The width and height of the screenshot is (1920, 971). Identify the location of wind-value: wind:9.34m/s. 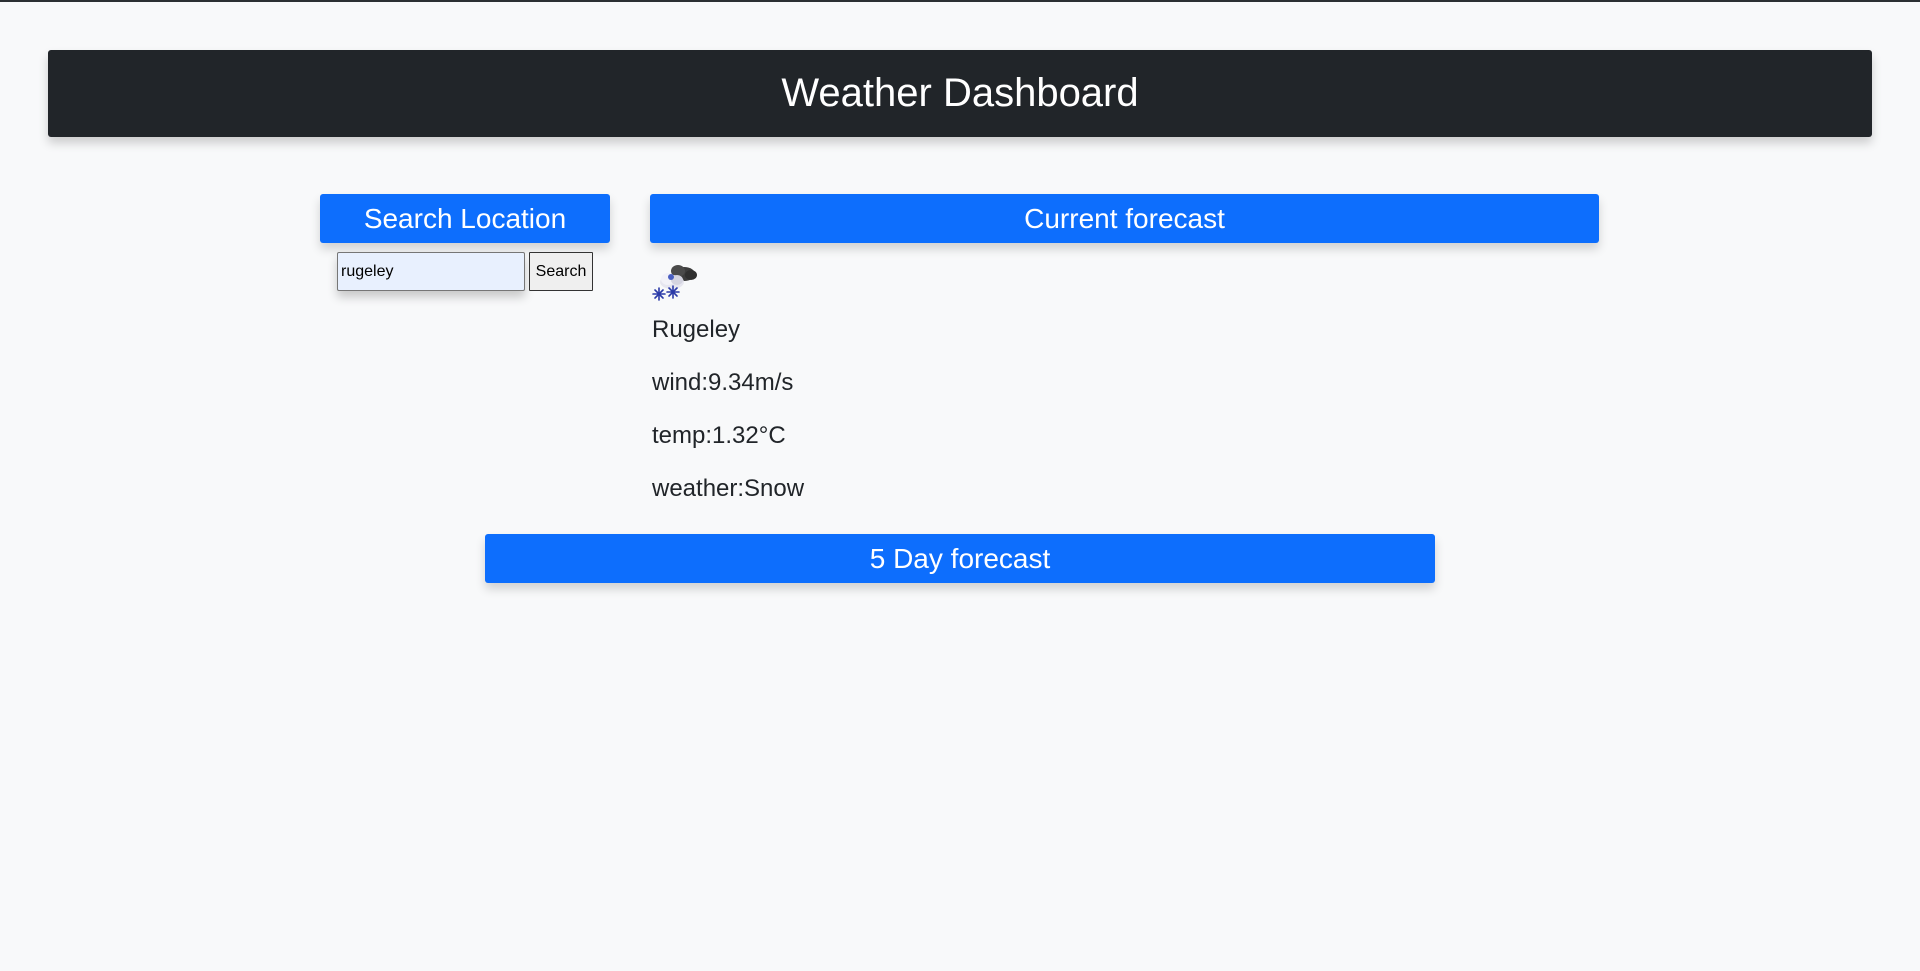
(723, 382).